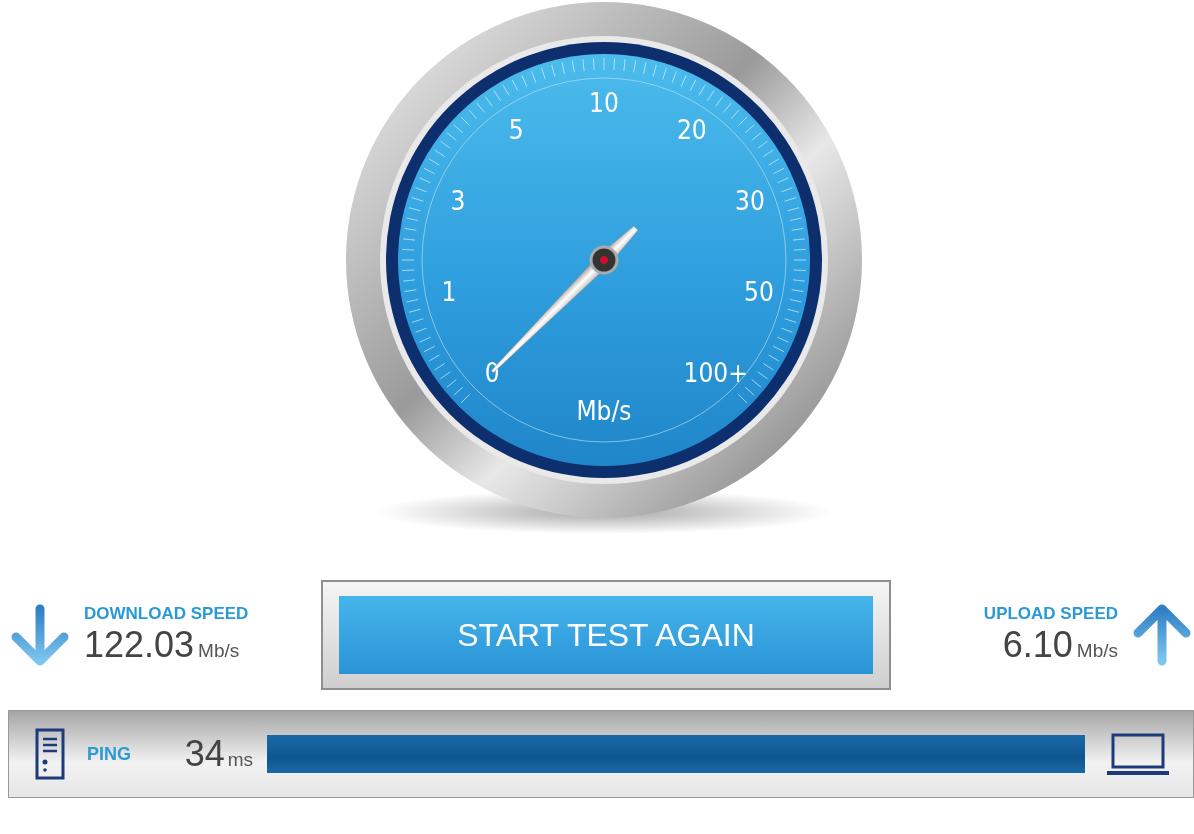 The height and width of the screenshot is (834, 1194). Describe the element at coordinates (449, 291) in the screenshot. I see `scale-label: 1` at that location.